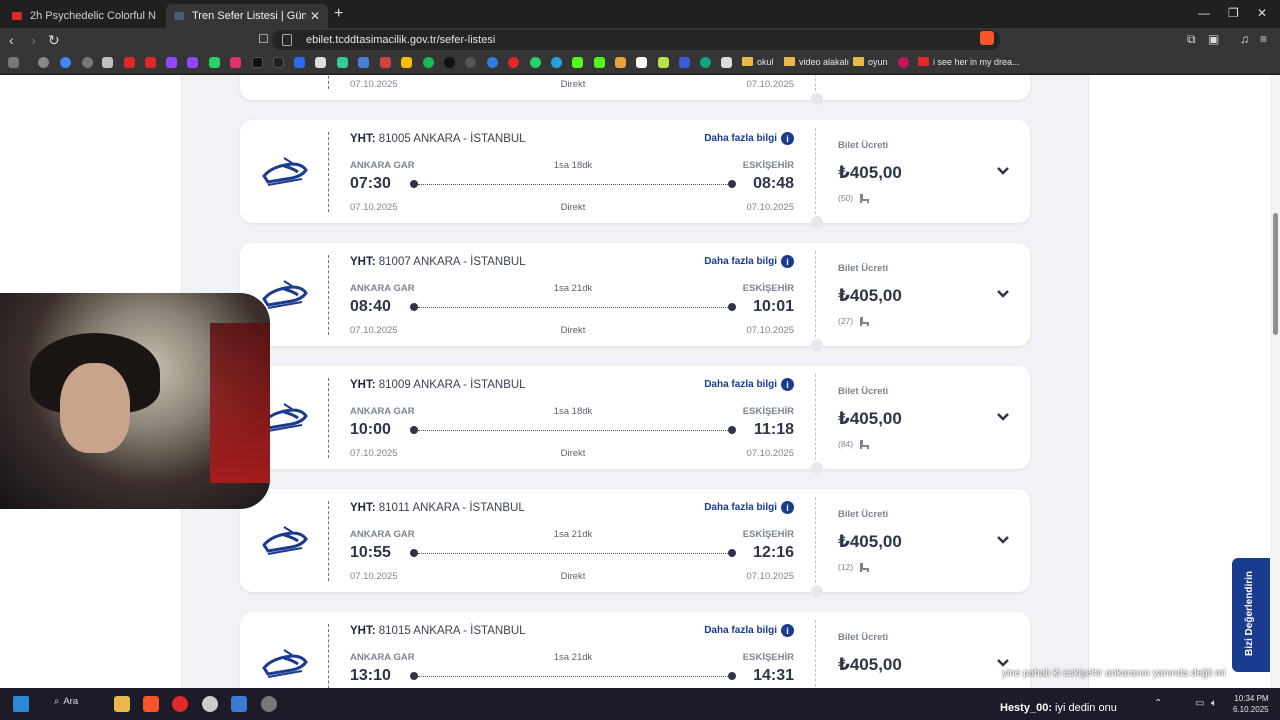 The width and height of the screenshot is (1280, 720). What do you see at coordinates (247, 16) in the screenshot?
I see `tab-tcdd: Tren Sefer Listesi | Güncel Tren S ✕` at bounding box center [247, 16].